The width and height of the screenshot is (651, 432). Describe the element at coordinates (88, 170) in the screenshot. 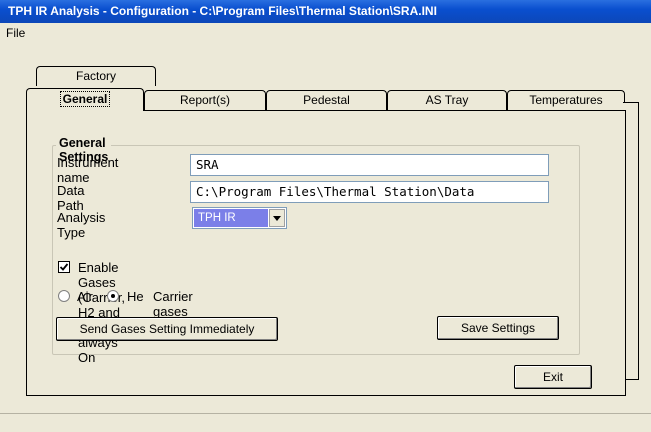

I see `instrument-name-label: Instrument name` at that location.